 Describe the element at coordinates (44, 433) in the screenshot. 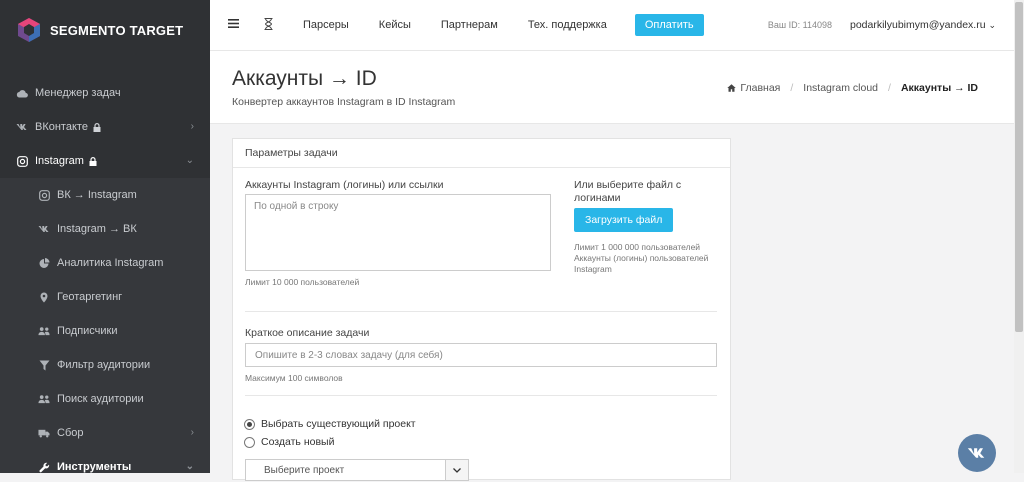

I see `truck-icon` at that location.